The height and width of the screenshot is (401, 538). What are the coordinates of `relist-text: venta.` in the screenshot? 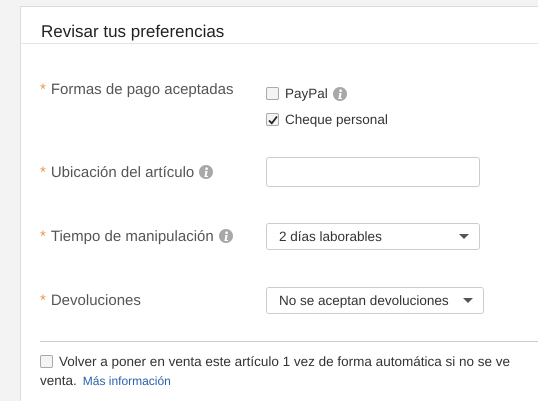 It's located at (58, 380).